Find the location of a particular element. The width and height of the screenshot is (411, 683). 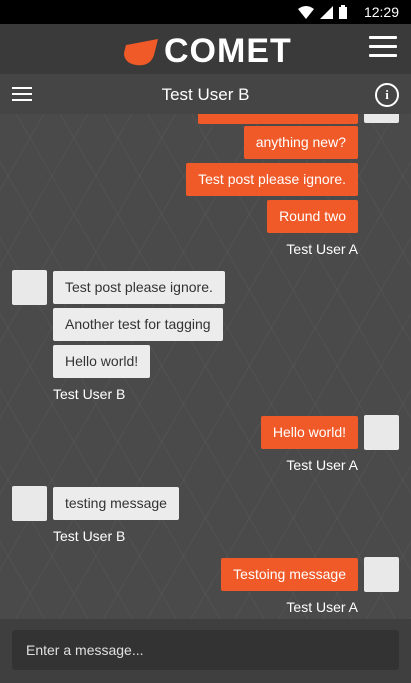

app-header: COMET is located at coordinates (205, 49).